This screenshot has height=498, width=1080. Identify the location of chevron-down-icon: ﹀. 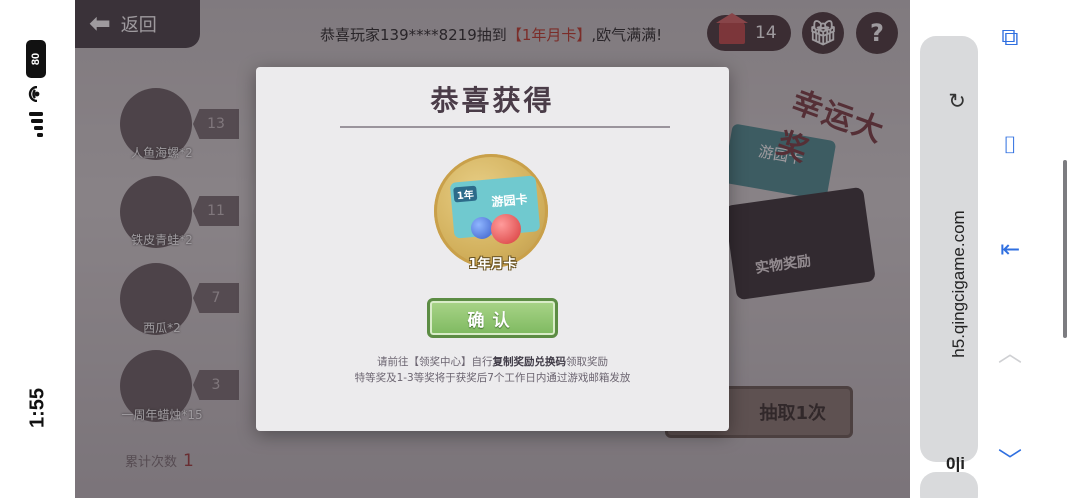
(1010, 461).